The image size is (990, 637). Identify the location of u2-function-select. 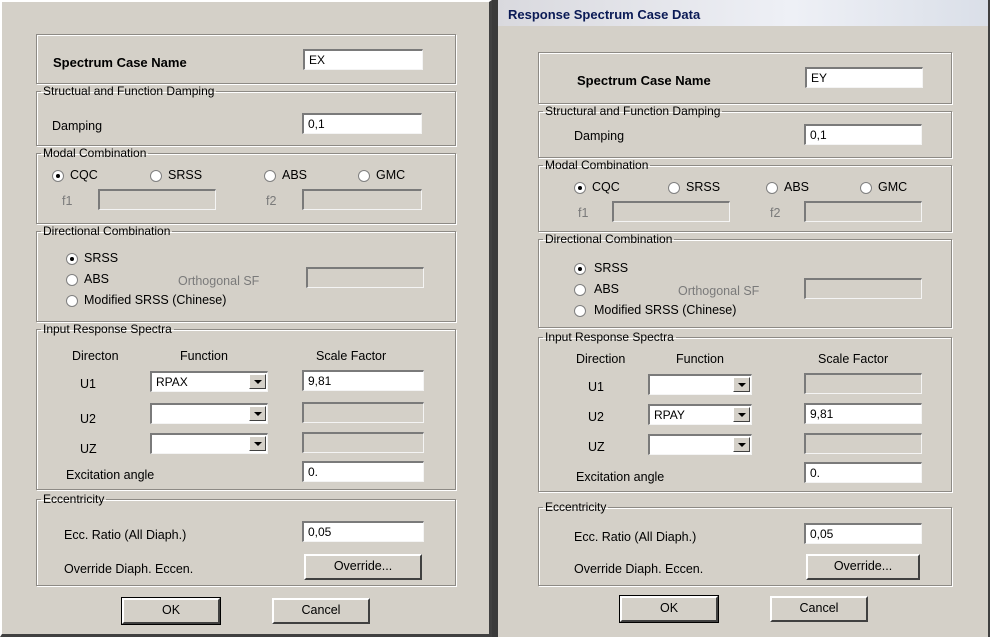
(209, 413).